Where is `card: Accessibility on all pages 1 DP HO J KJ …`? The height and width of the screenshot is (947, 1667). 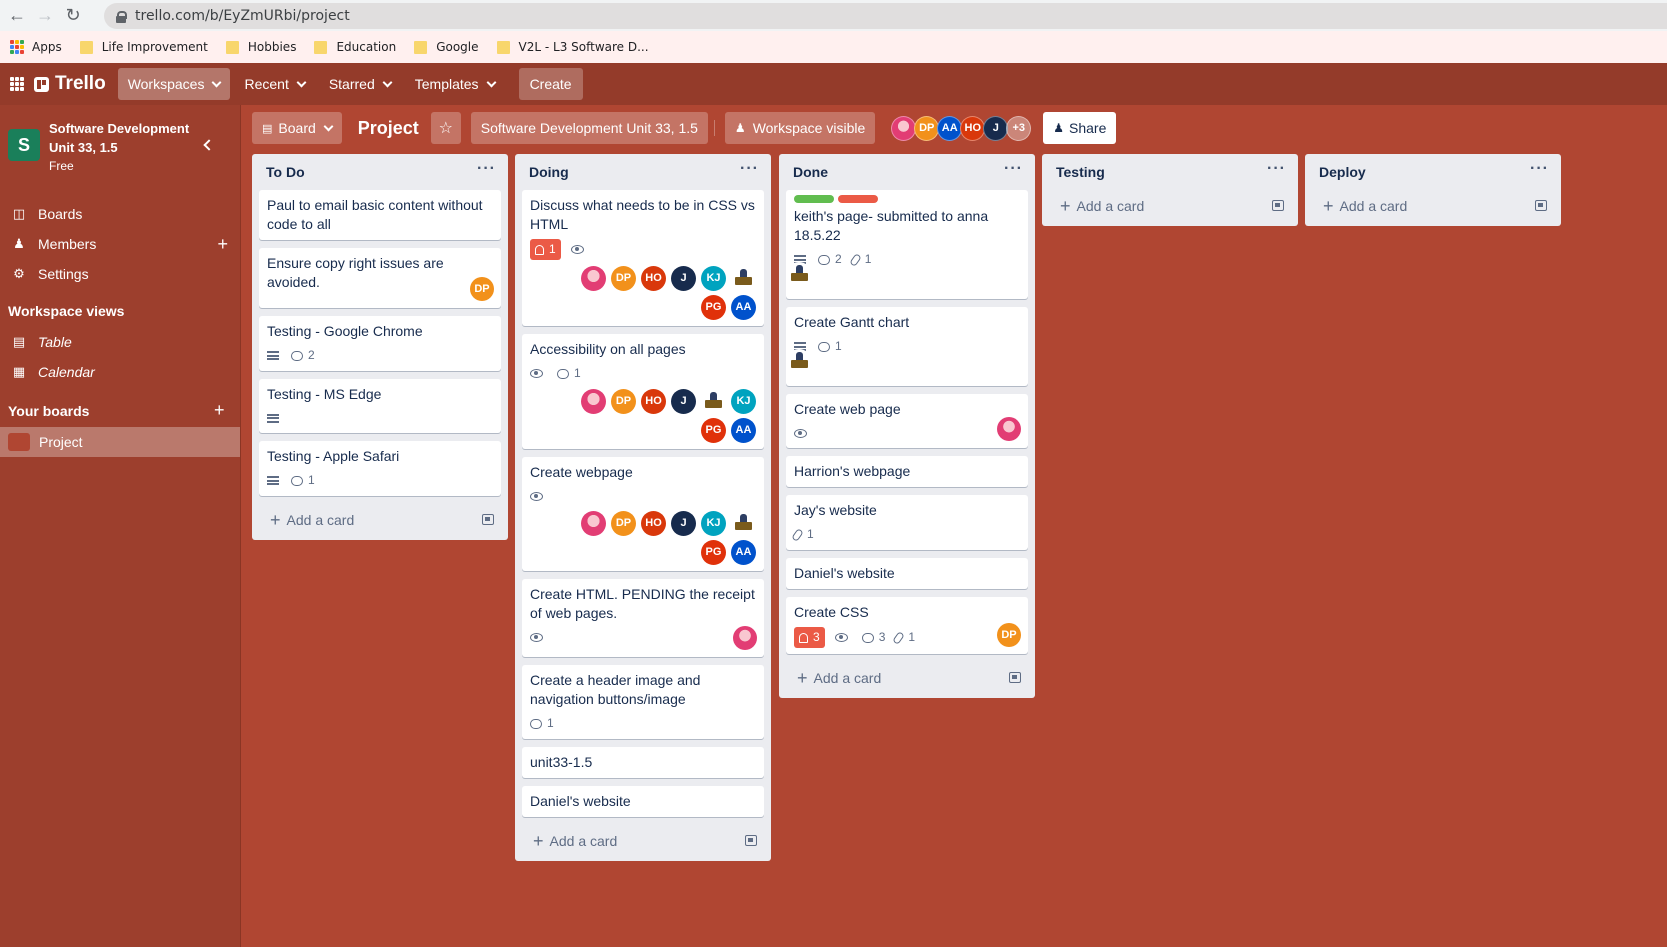 card: Accessibility on all pages 1 DP HO J KJ … is located at coordinates (643, 391).